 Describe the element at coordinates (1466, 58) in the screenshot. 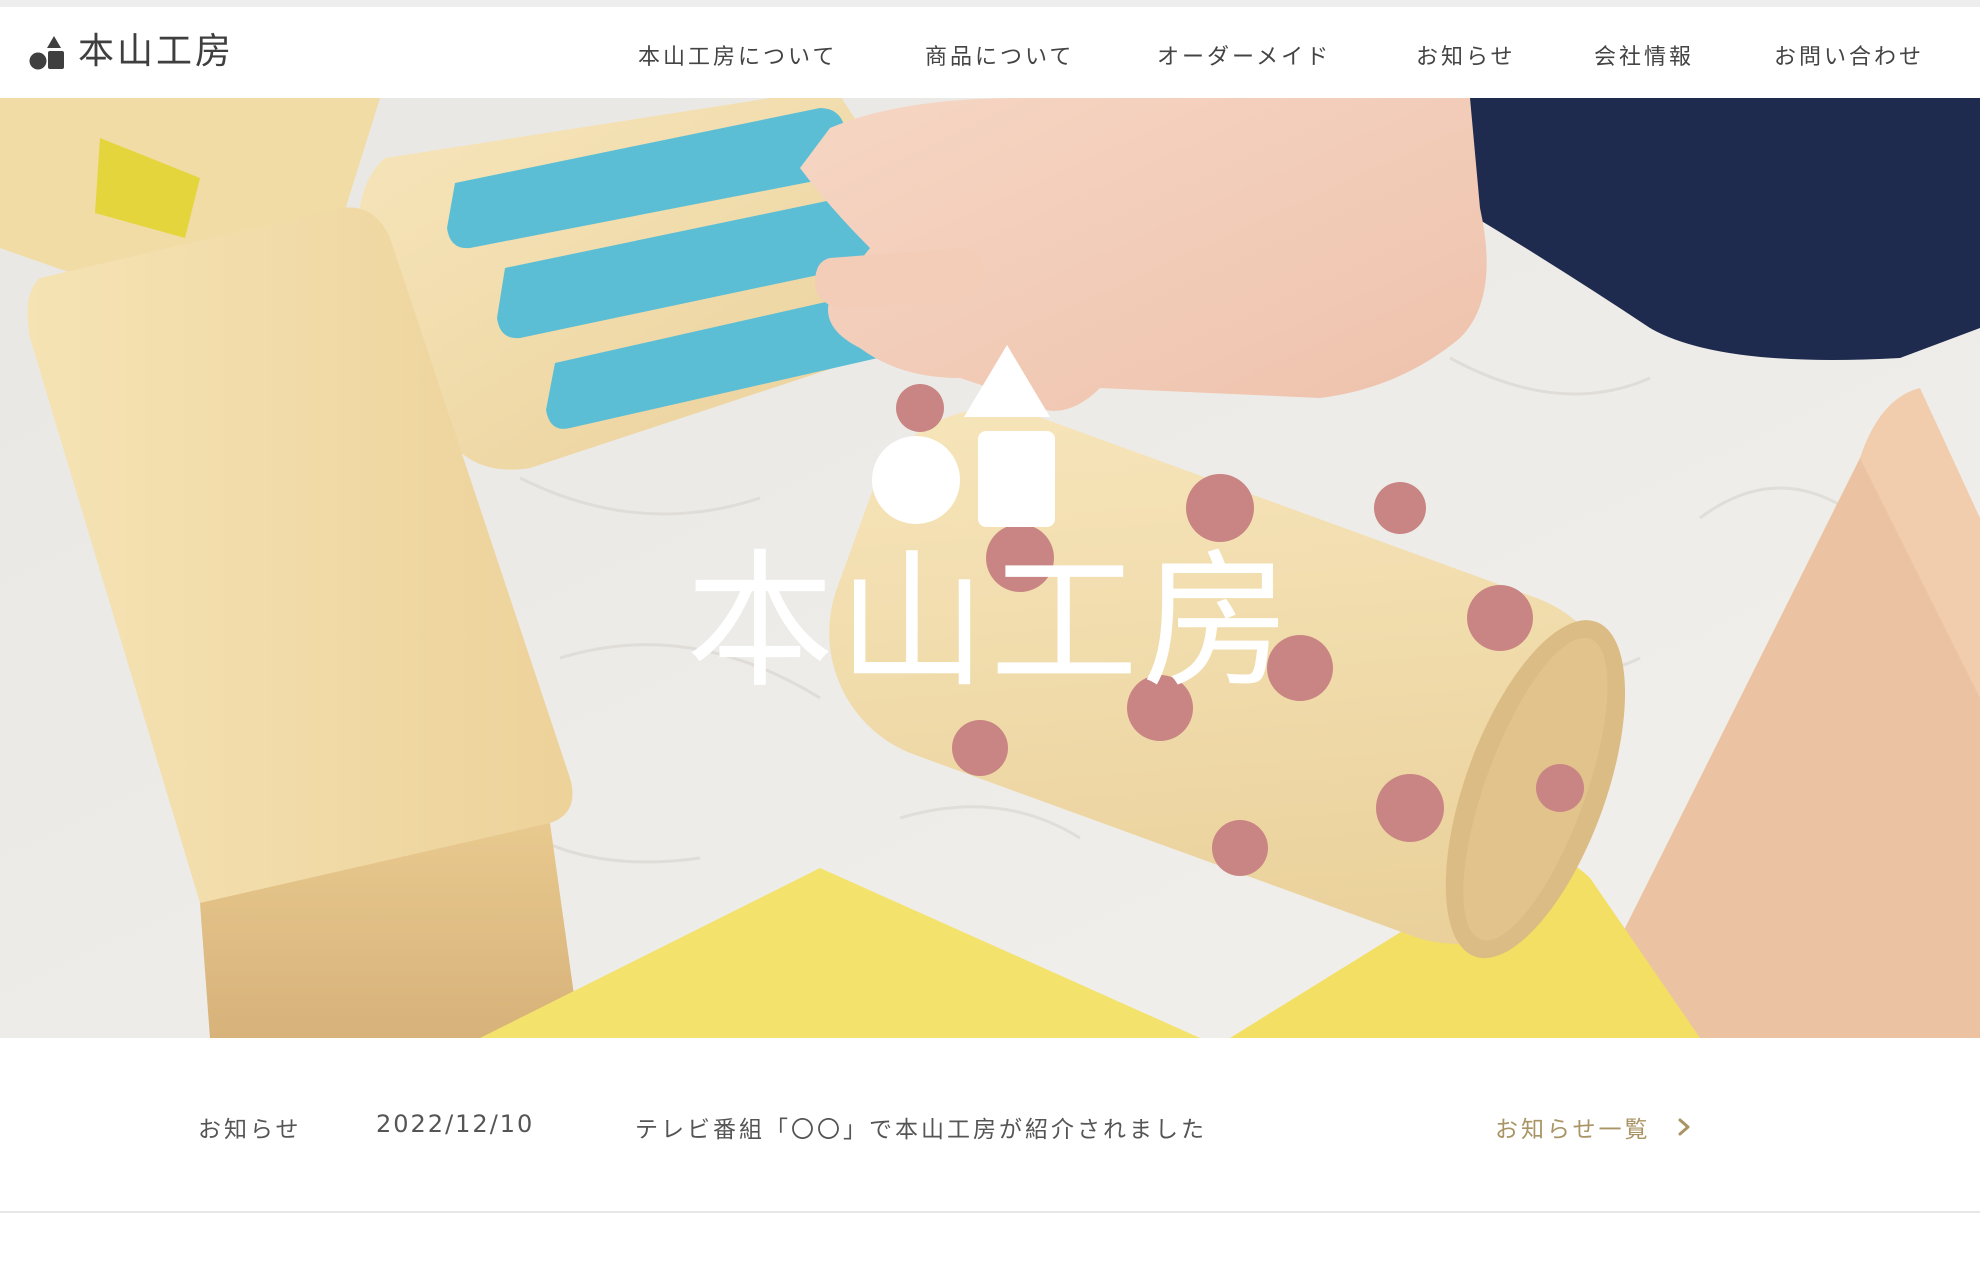

I see `nav-item-news: お知らせ` at that location.